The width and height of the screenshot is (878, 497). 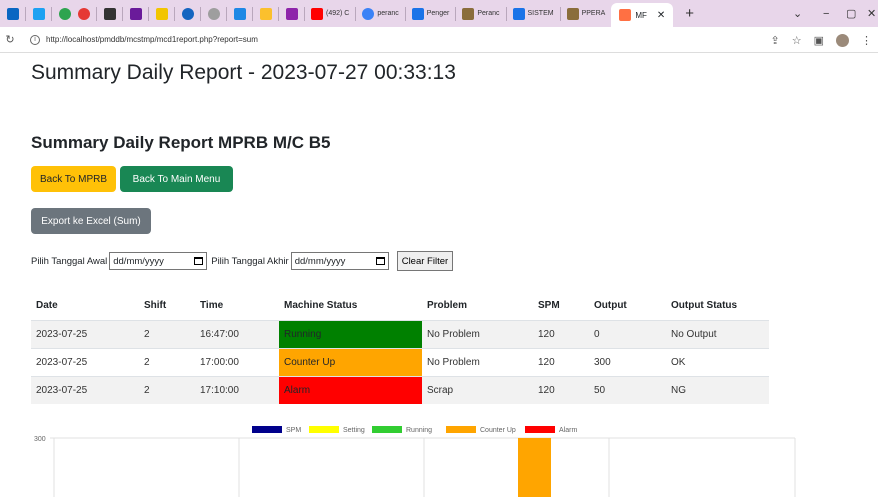 I want to click on close-tab-icon: ✕, so click(x=661, y=15).